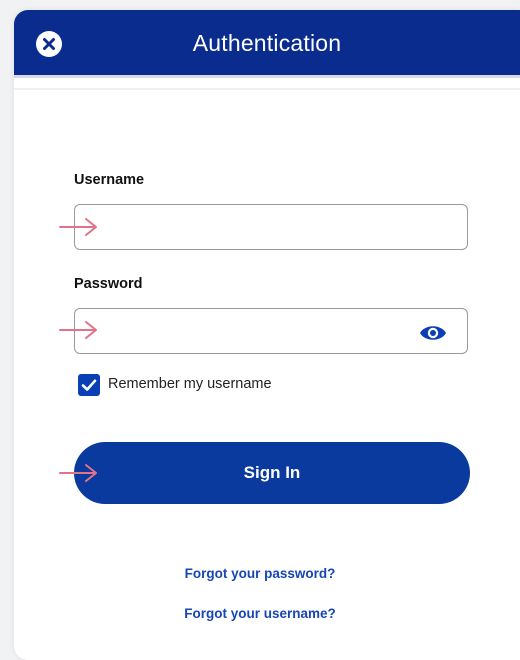 The height and width of the screenshot is (660, 520). I want to click on dialog-title: Authentication, so click(267, 43).